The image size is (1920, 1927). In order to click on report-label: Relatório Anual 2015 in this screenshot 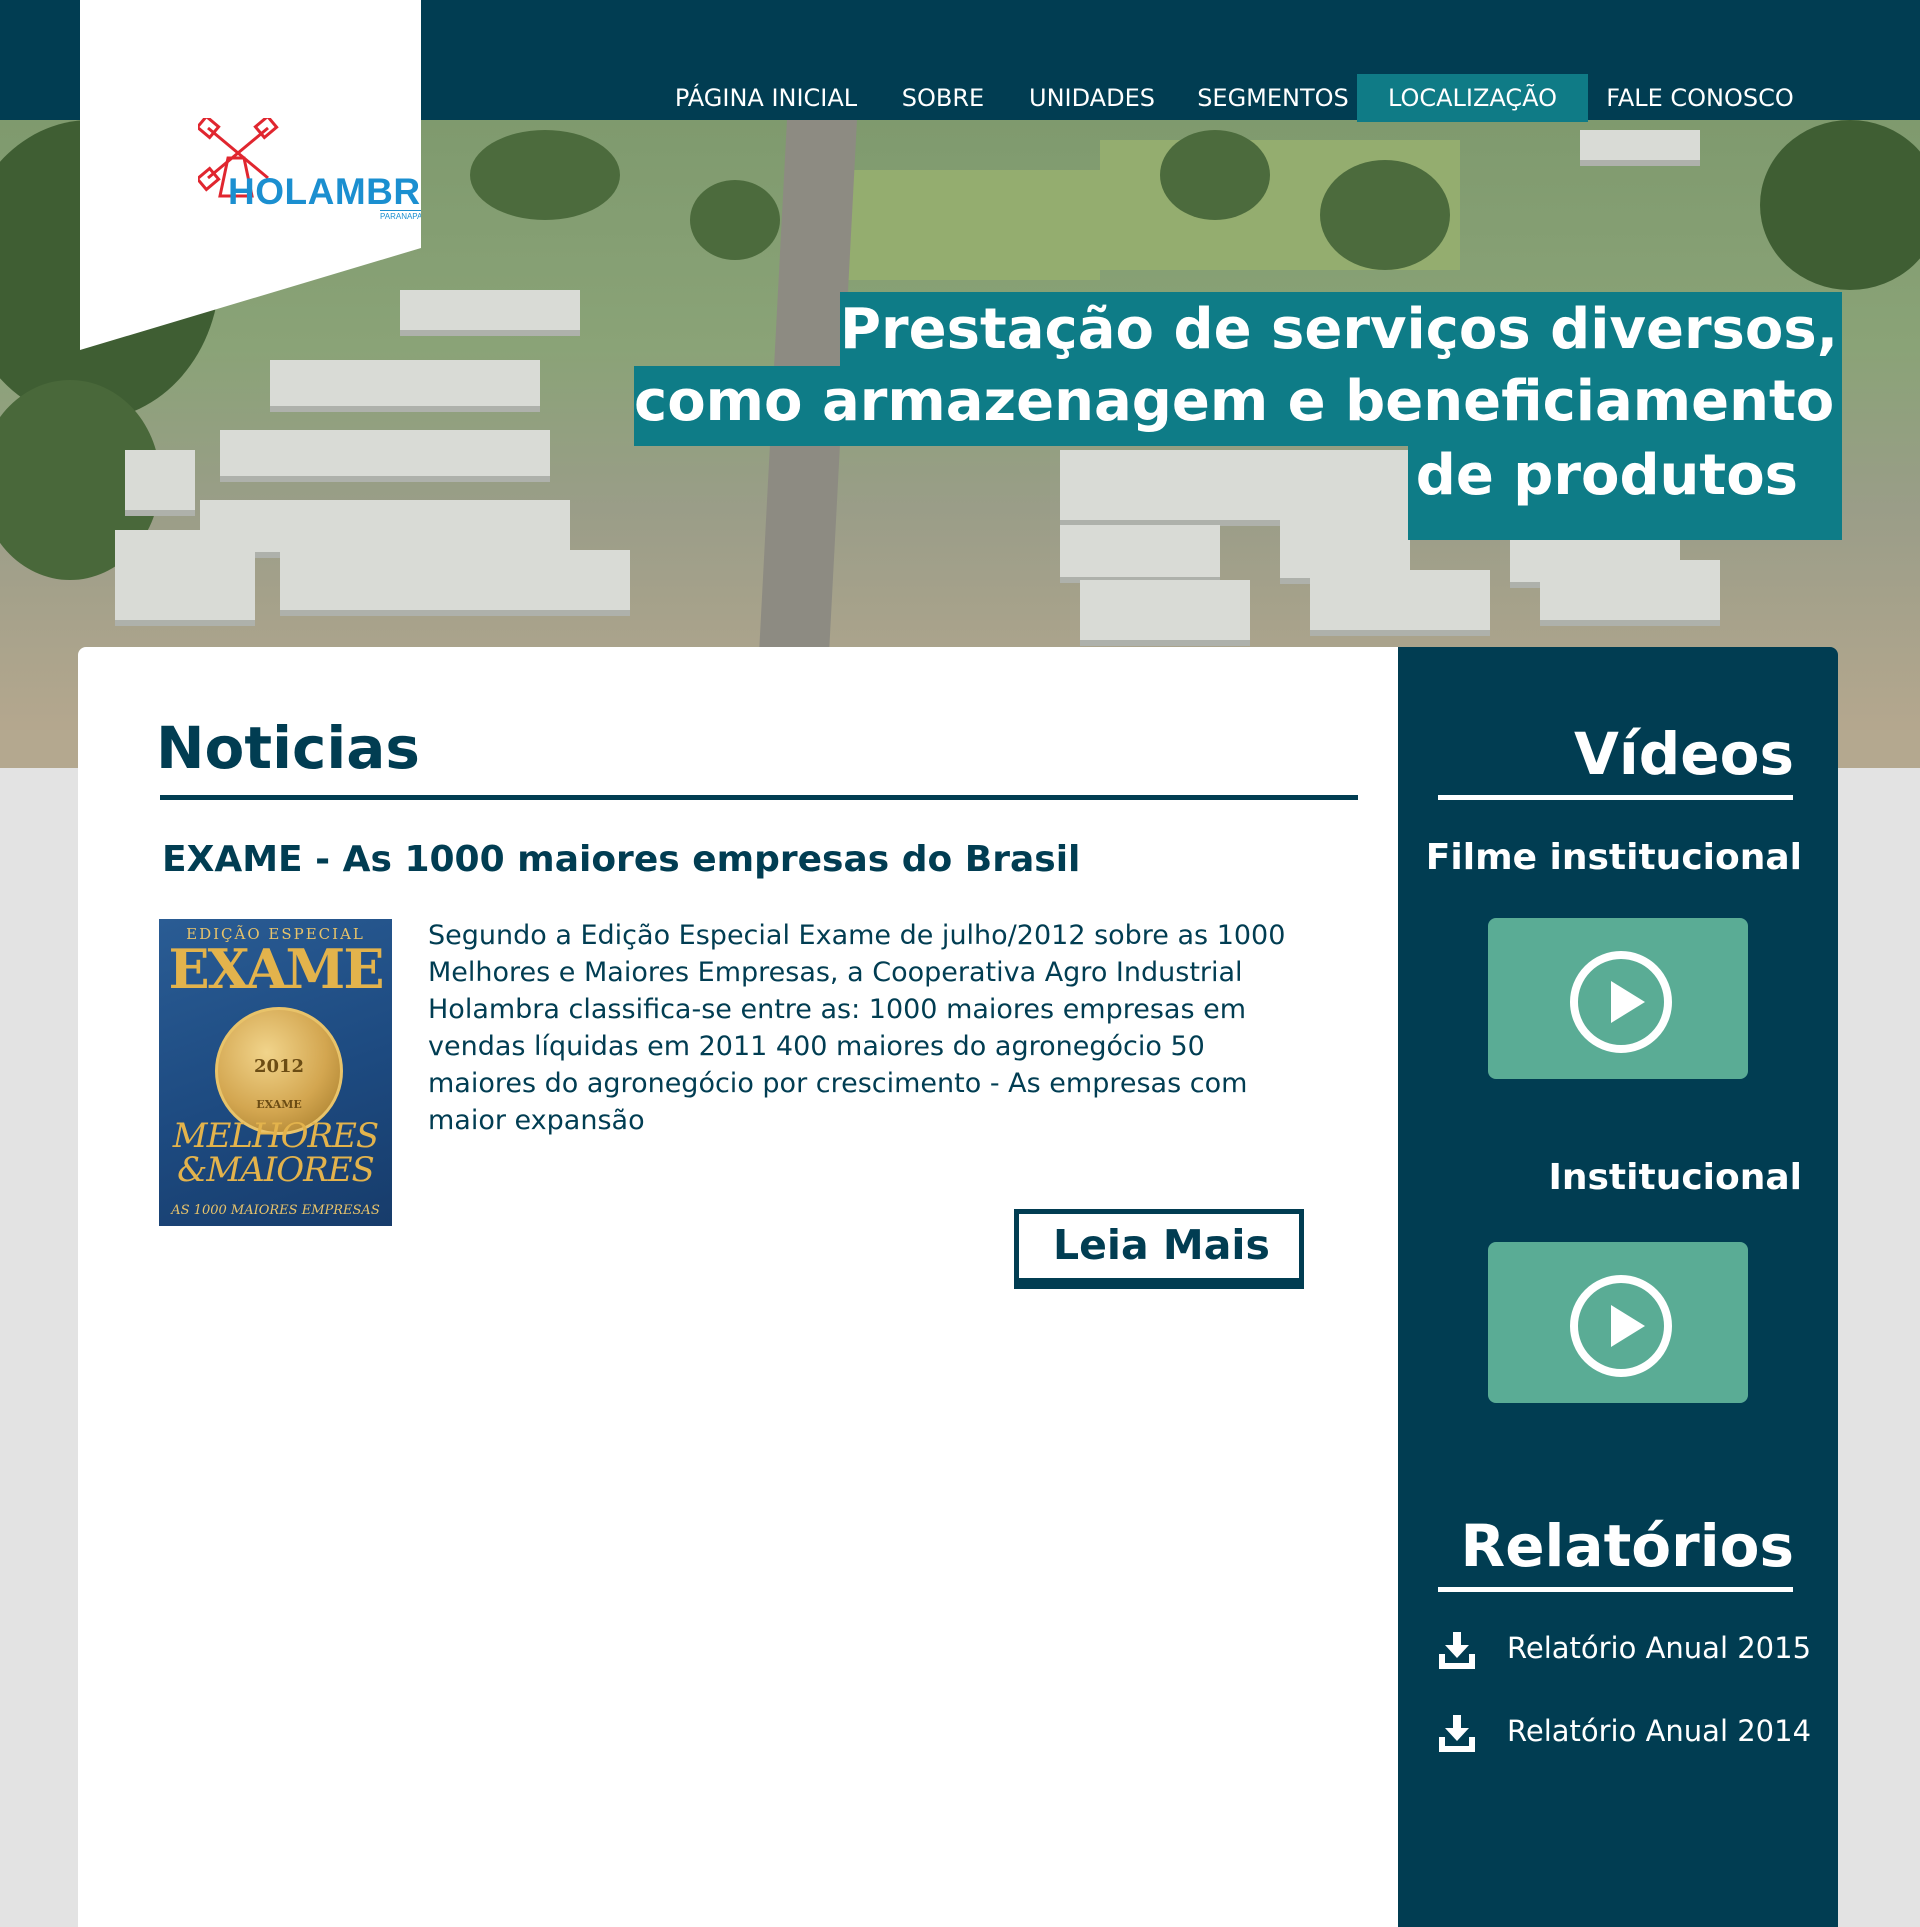, I will do `click(1659, 1648)`.